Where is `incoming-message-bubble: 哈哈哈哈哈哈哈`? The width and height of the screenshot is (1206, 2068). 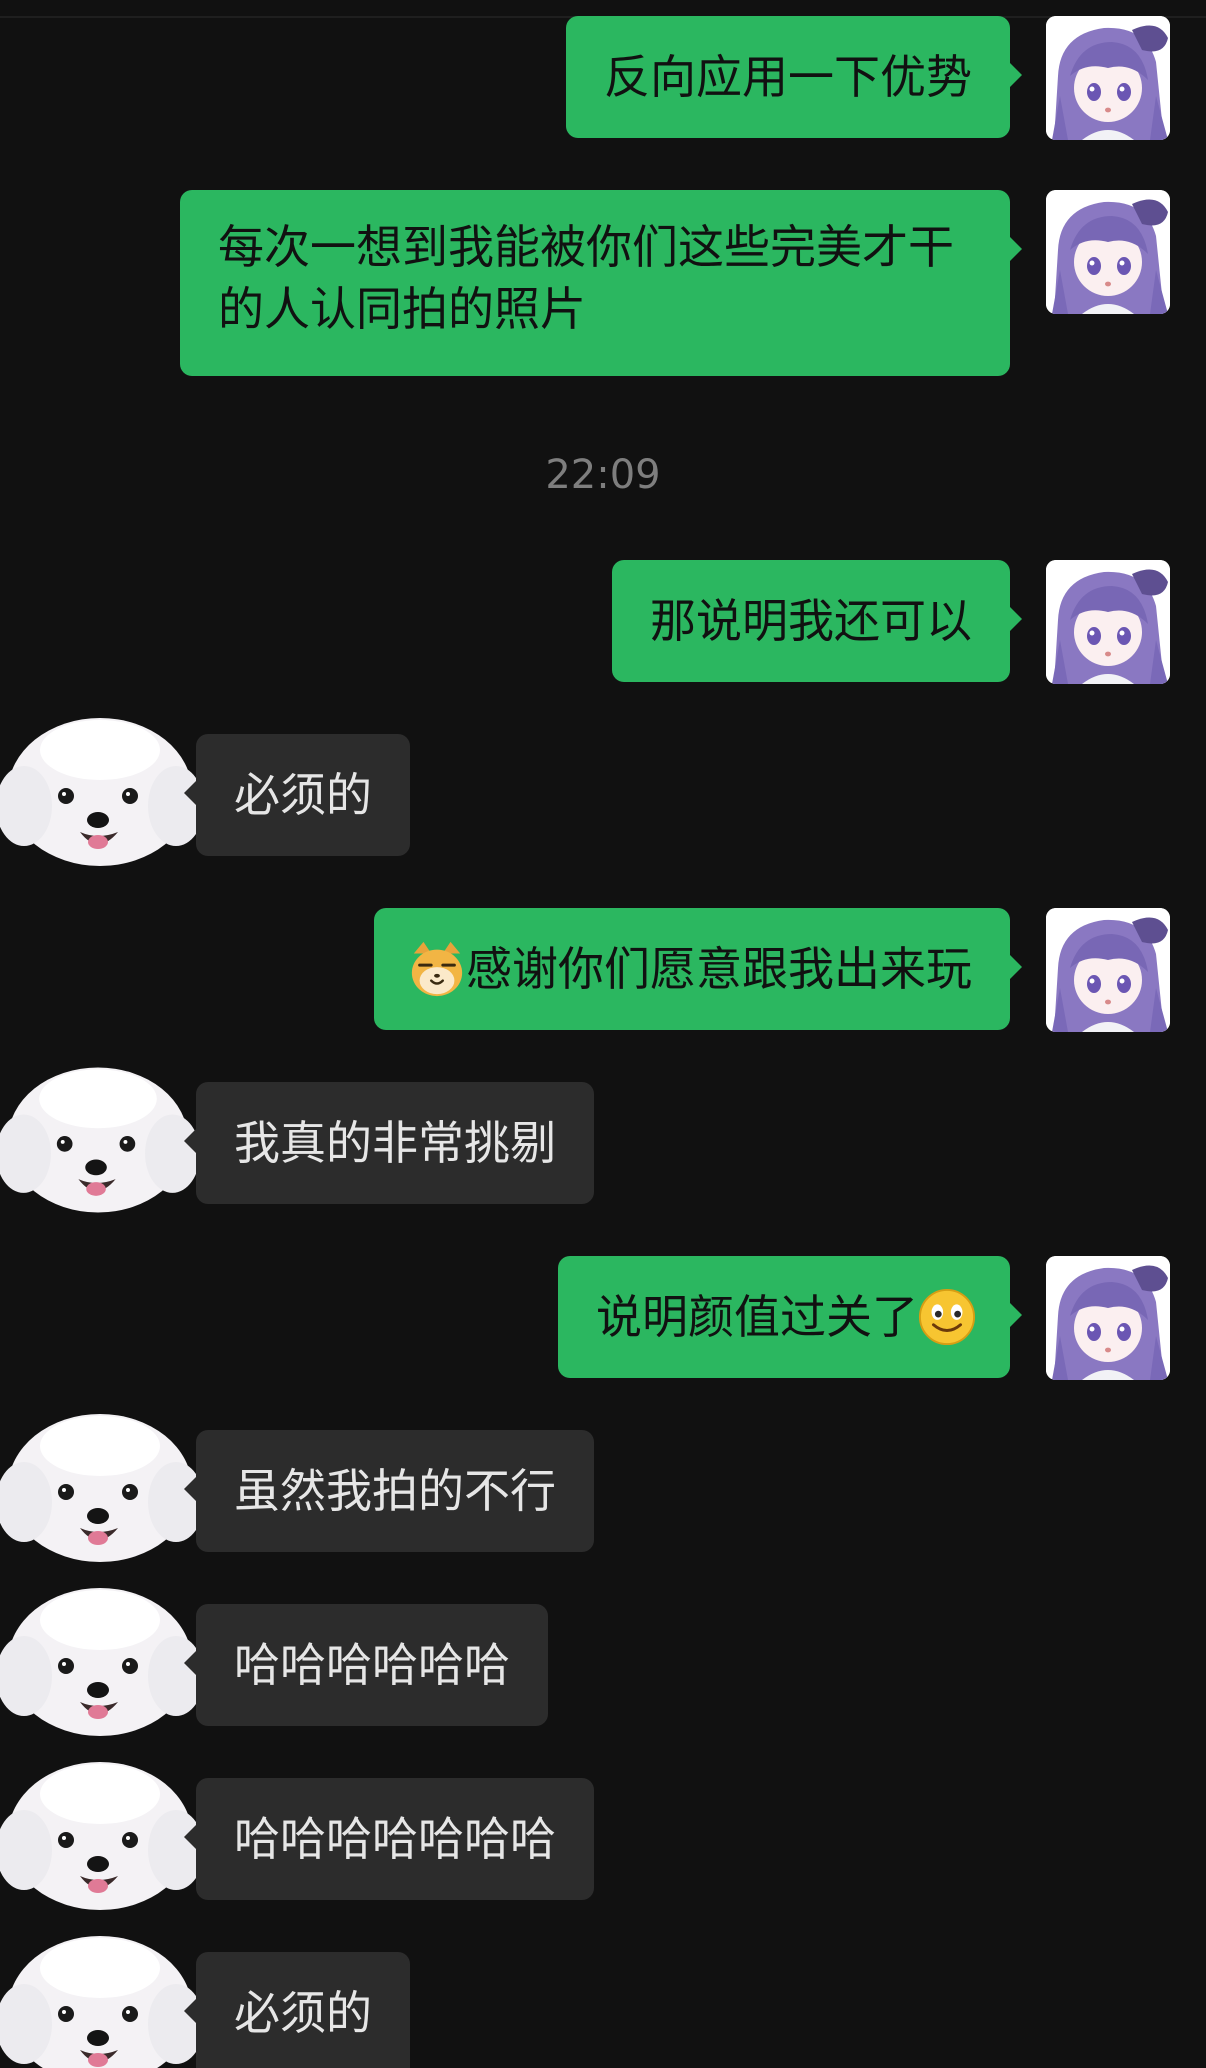 incoming-message-bubble: 哈哈哈哈哈哈哈 is located at coordinates (389, 1839).